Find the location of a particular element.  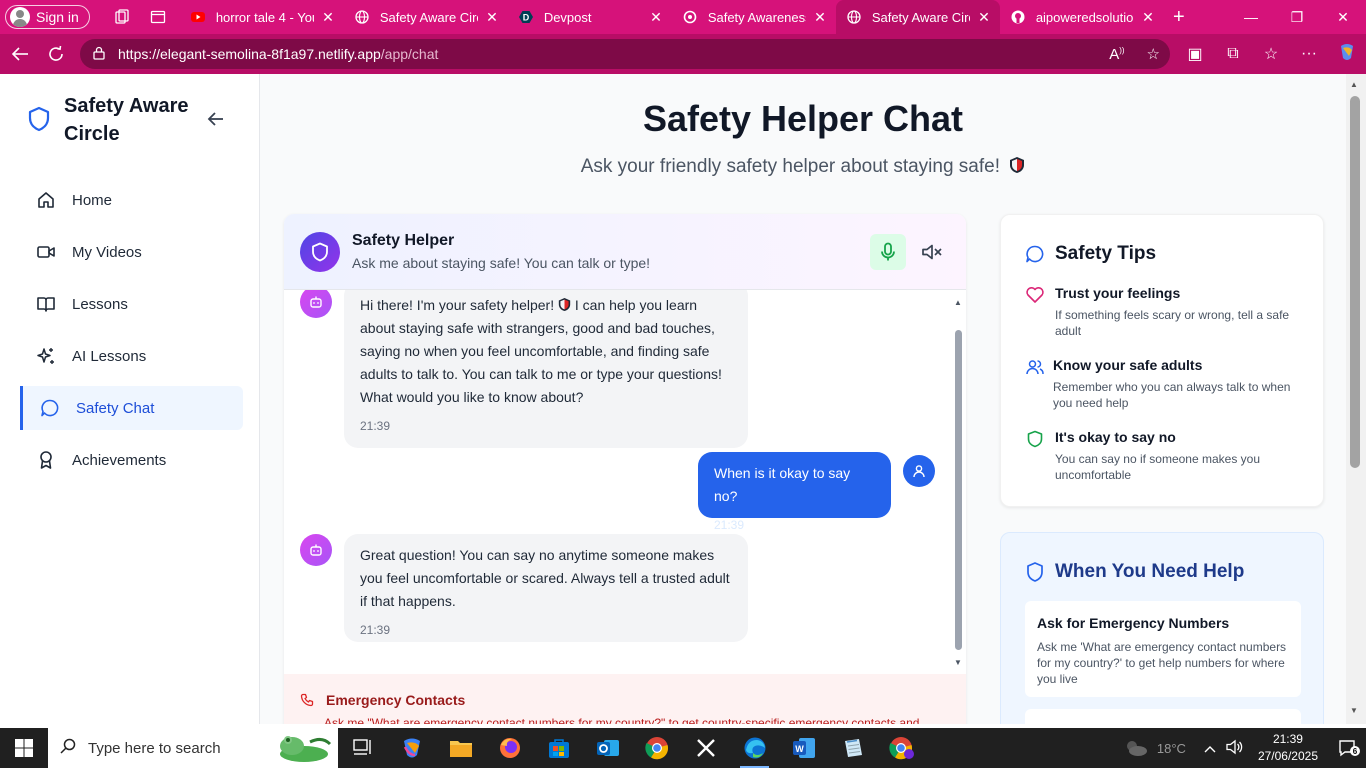

system-tray: 18°C 21:39 27/06/2025 6 is located at coordinates (1244, 748).